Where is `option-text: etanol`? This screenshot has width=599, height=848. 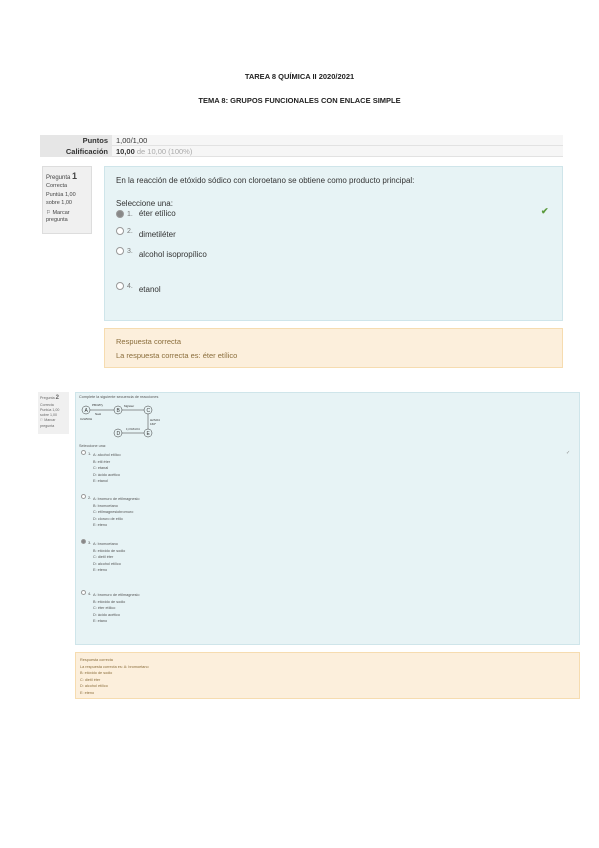
option-text: etanol is located at coordinates (149, 289).